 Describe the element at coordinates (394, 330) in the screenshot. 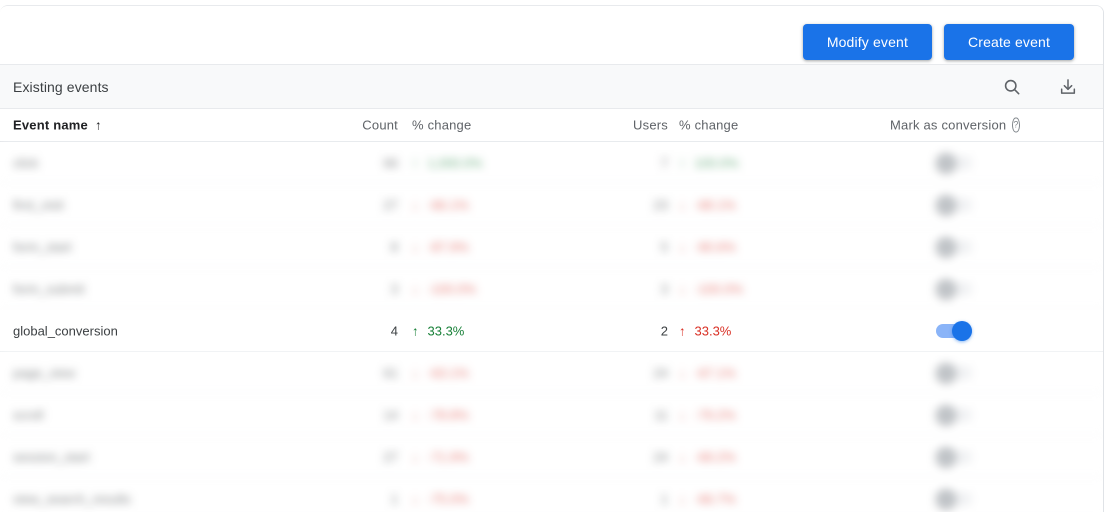

I see `event-count-cell: 4` at that location.